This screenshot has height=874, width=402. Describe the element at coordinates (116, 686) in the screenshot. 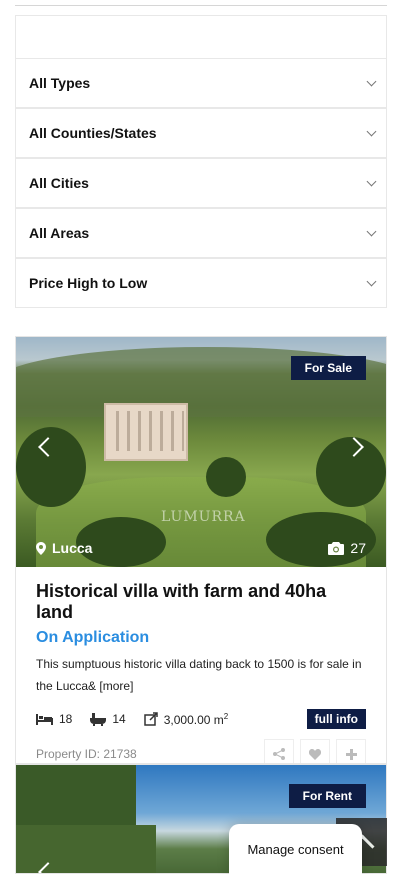

I see `more-link: [more]` at that location.